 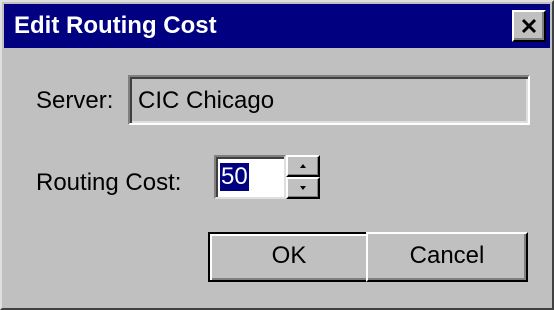 I want to click on arrow-up-icon, so click(x=303, y=166).